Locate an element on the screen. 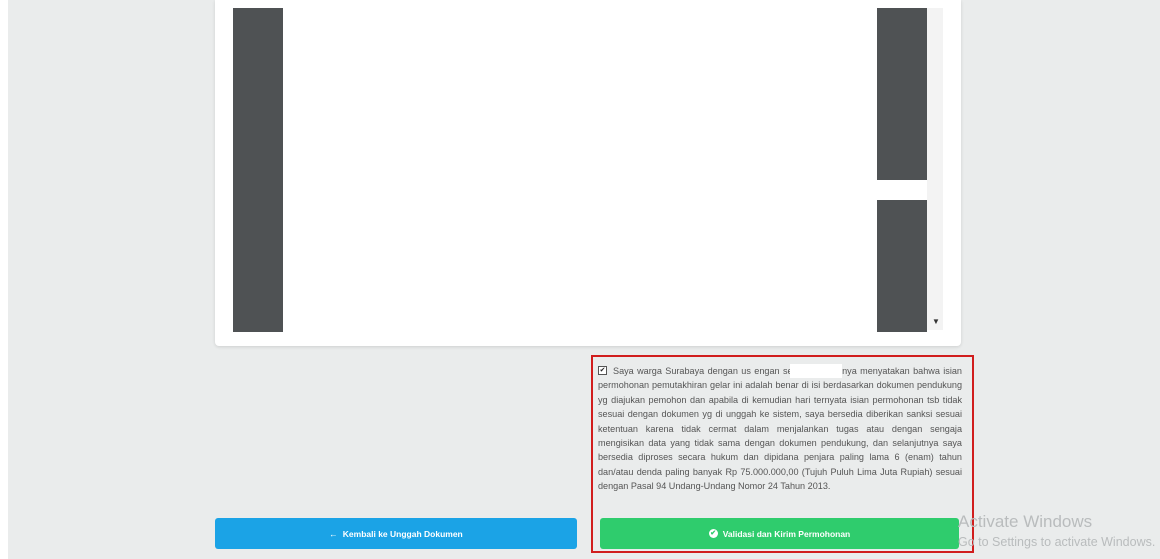  windows-activation-subtitle: Go to Settings to activate Windows. is located at coordinates (1057, 542).